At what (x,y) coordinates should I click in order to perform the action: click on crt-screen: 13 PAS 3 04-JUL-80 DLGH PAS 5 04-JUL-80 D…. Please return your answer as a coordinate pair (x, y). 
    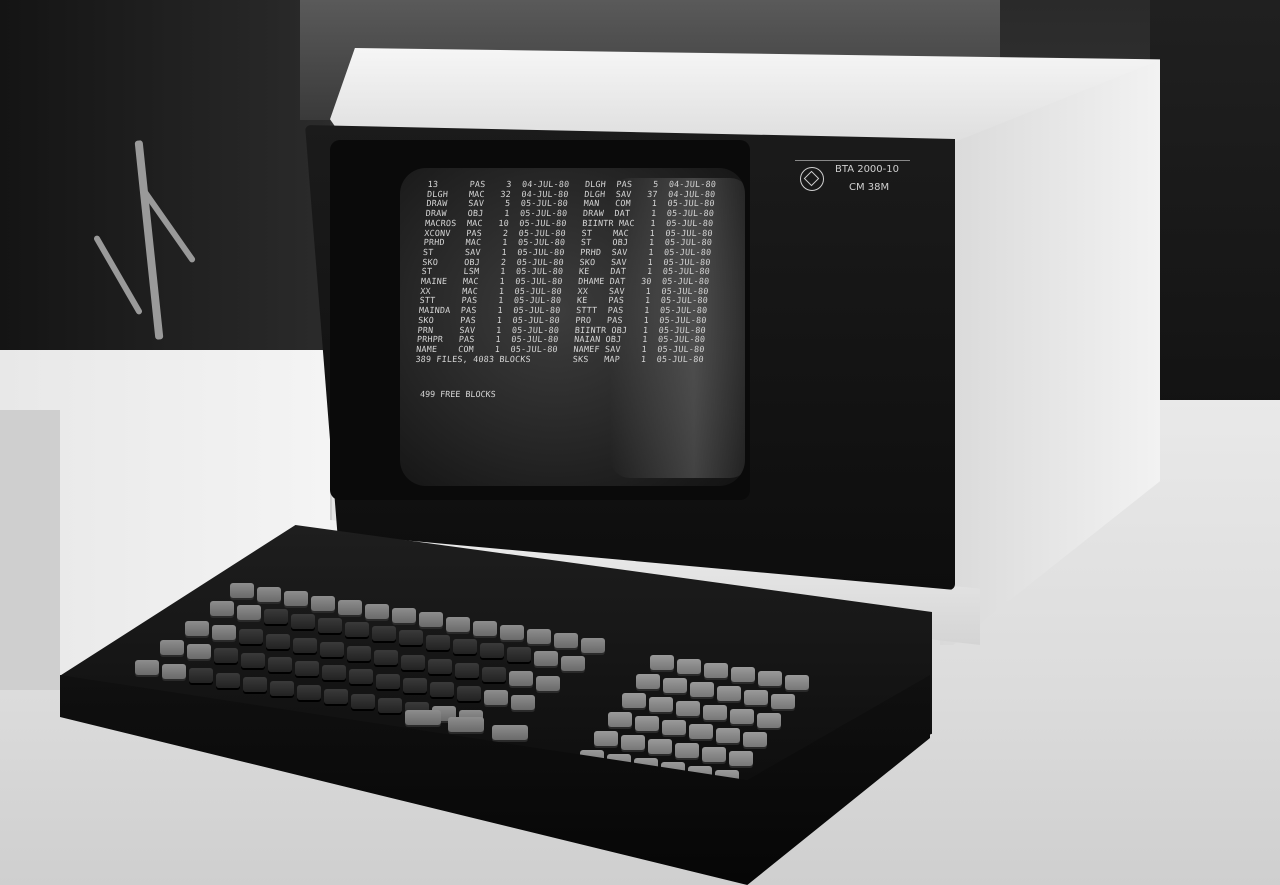
    Looking at the image, I should click on (572, 327).